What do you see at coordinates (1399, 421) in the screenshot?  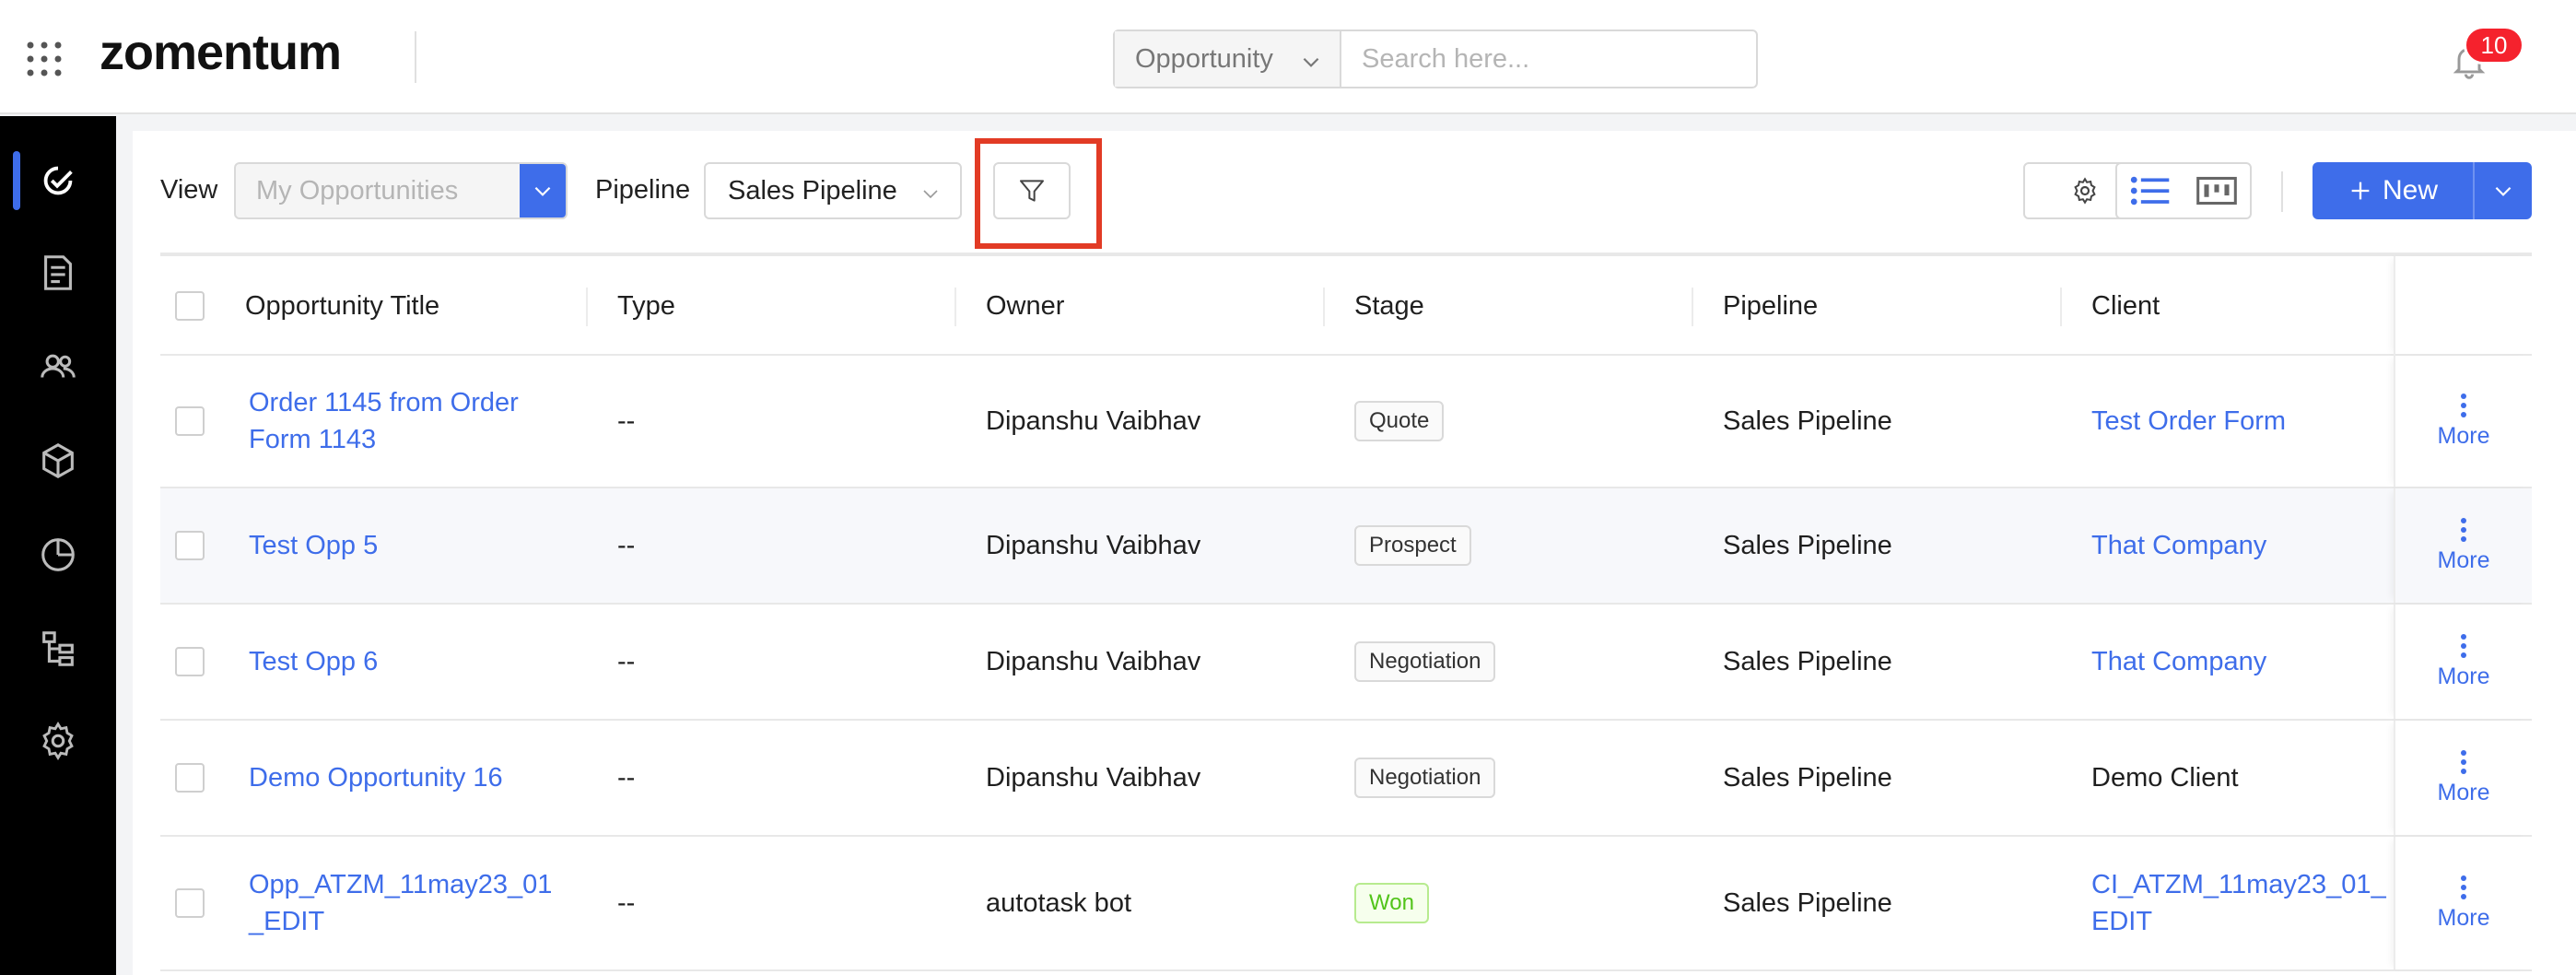 I see `stage-tag: Quote` at bounding box center [1399, 421].